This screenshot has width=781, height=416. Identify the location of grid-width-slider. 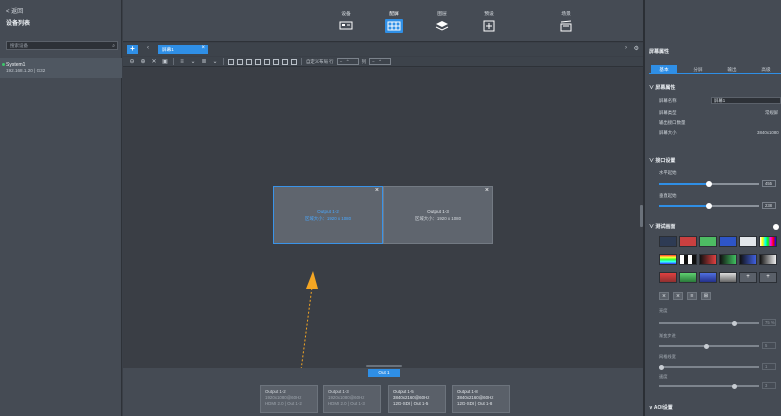
(709, 367).